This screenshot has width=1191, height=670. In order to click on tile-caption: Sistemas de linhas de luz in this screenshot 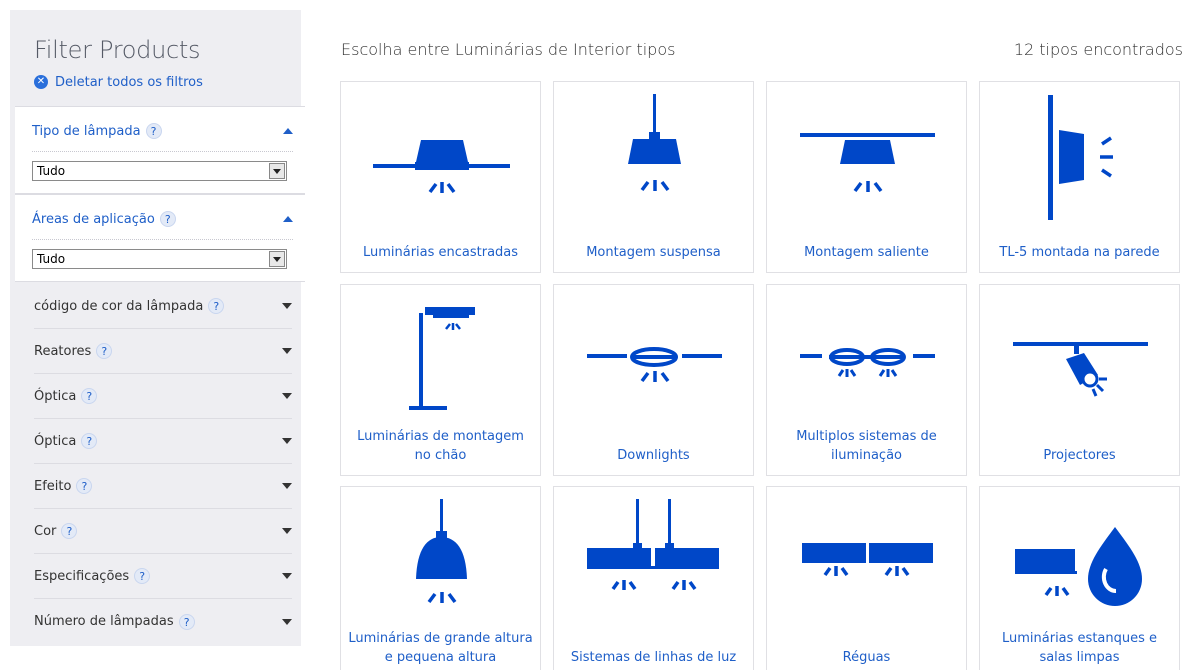, I will do `click(653, 657)`.